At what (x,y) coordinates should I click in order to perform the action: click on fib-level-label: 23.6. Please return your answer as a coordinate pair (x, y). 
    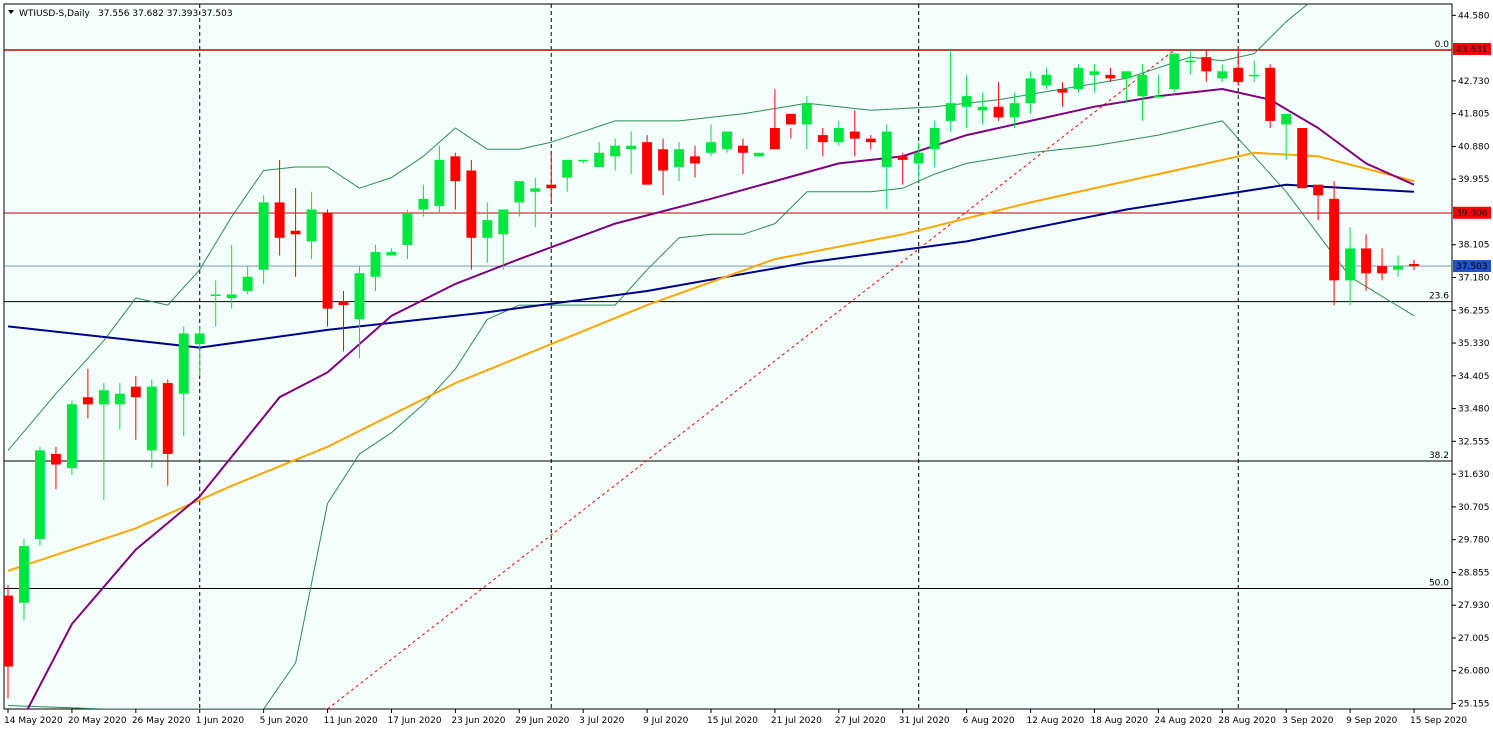
    Looking at the image, I should click on (1439, 297).